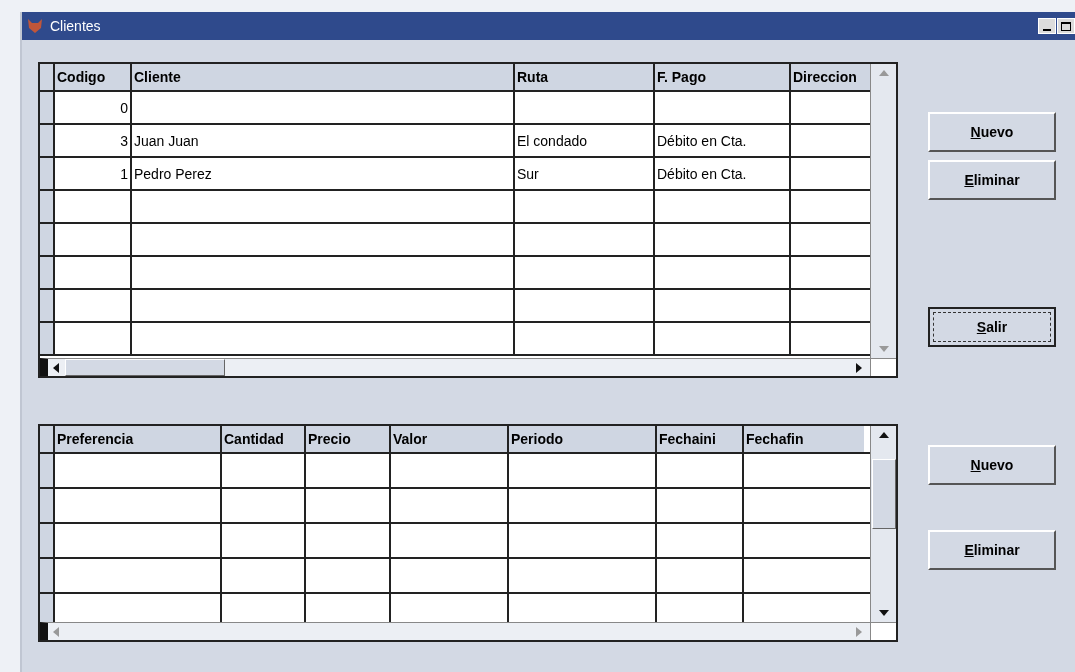 This screenshot has width=1075, height=672. I want to click on vertical-scrollbar, so click(883, 524).